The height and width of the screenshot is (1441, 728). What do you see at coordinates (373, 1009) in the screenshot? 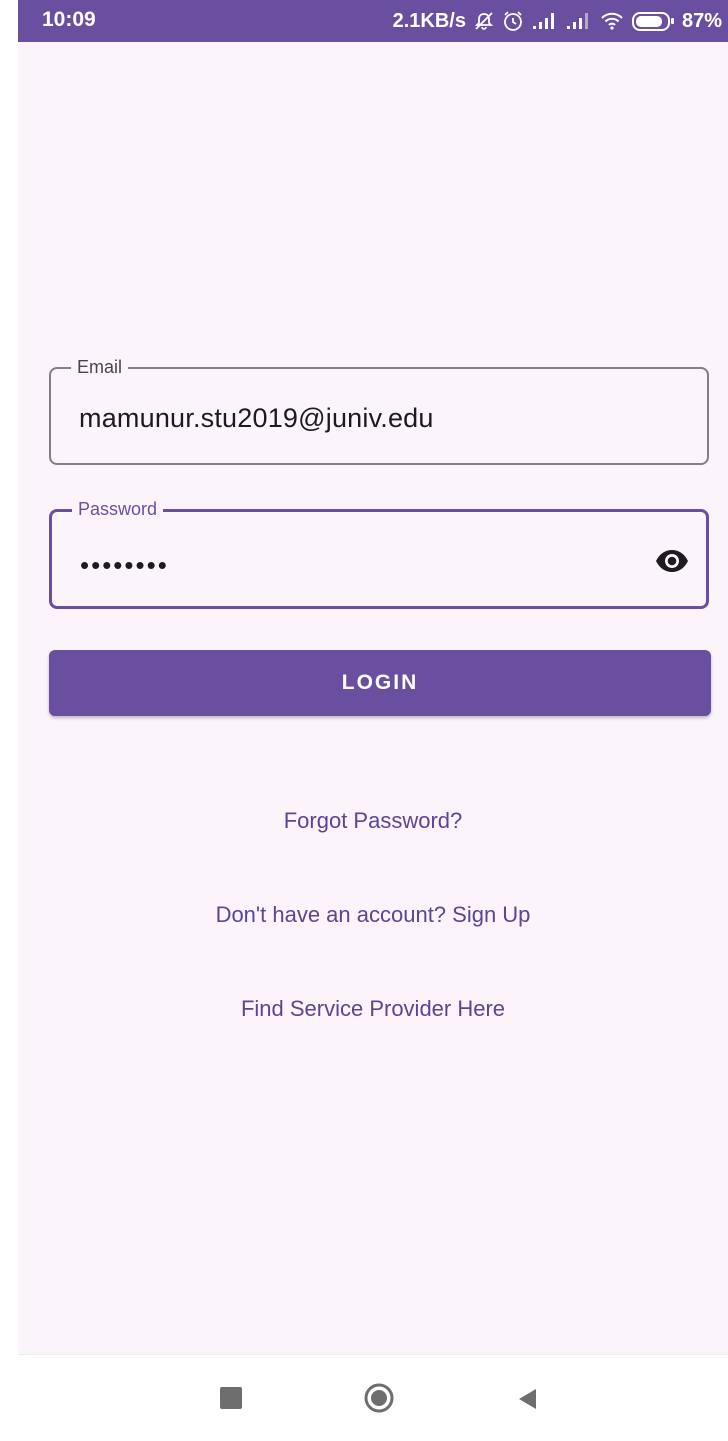
I see `find-service-provider-link: Find Service Provider Here` at bounding box center [373, 1009].